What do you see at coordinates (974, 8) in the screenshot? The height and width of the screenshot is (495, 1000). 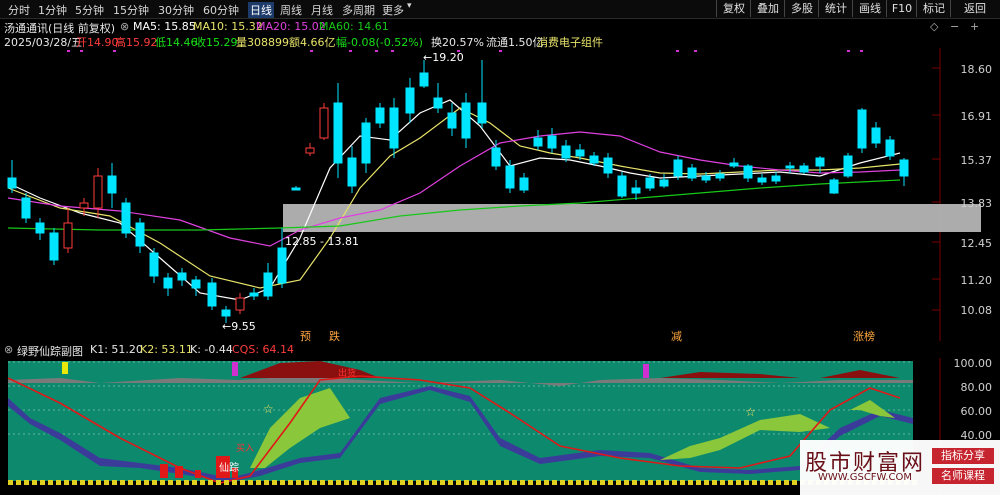 I see `return-button: 返回` at bounding box center [974, 8].